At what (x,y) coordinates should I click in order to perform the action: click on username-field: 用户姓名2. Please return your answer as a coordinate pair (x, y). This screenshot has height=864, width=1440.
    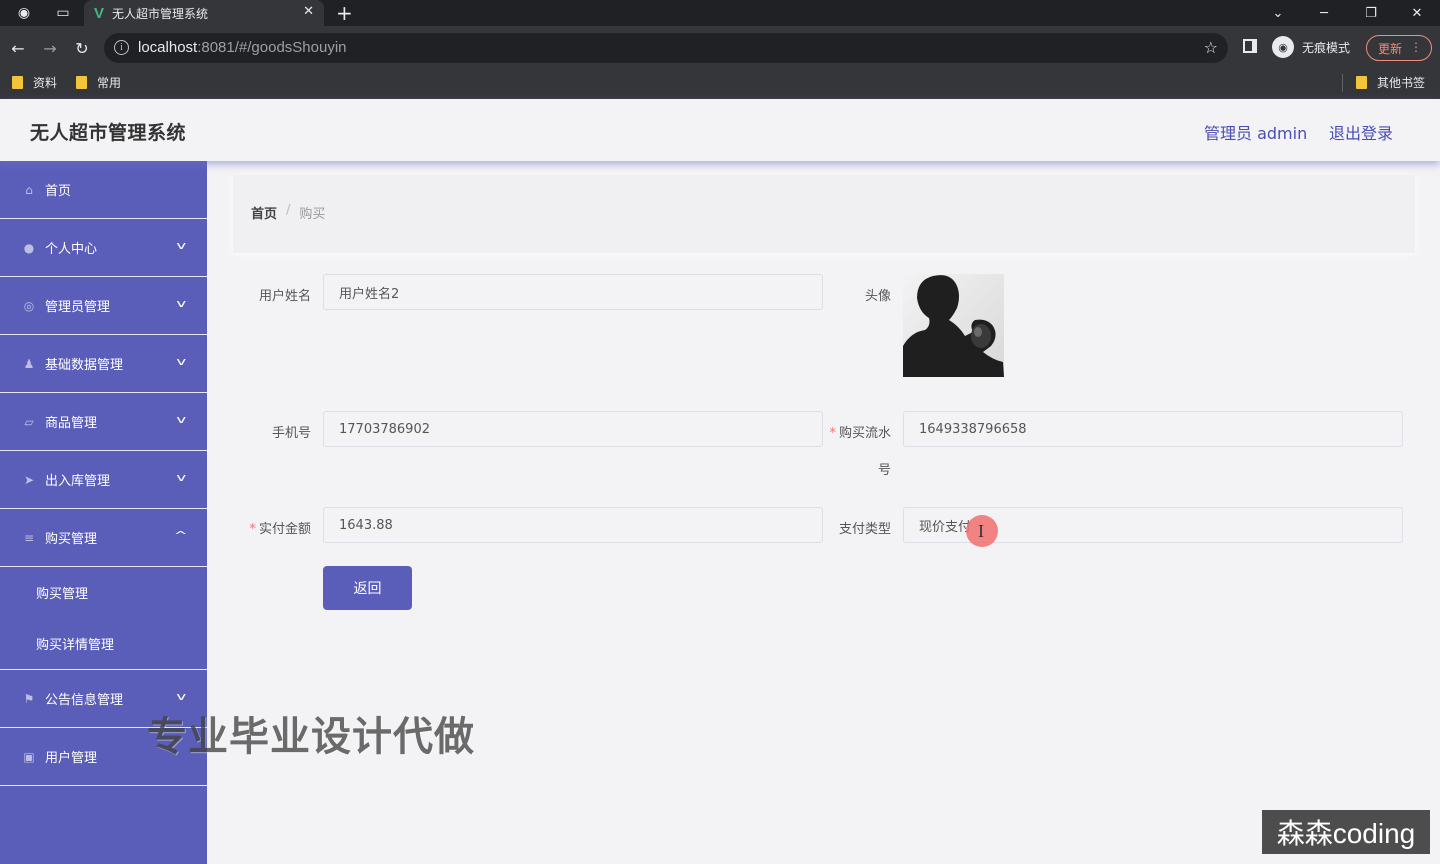
    Looking at the image, I should click on (573, 292).